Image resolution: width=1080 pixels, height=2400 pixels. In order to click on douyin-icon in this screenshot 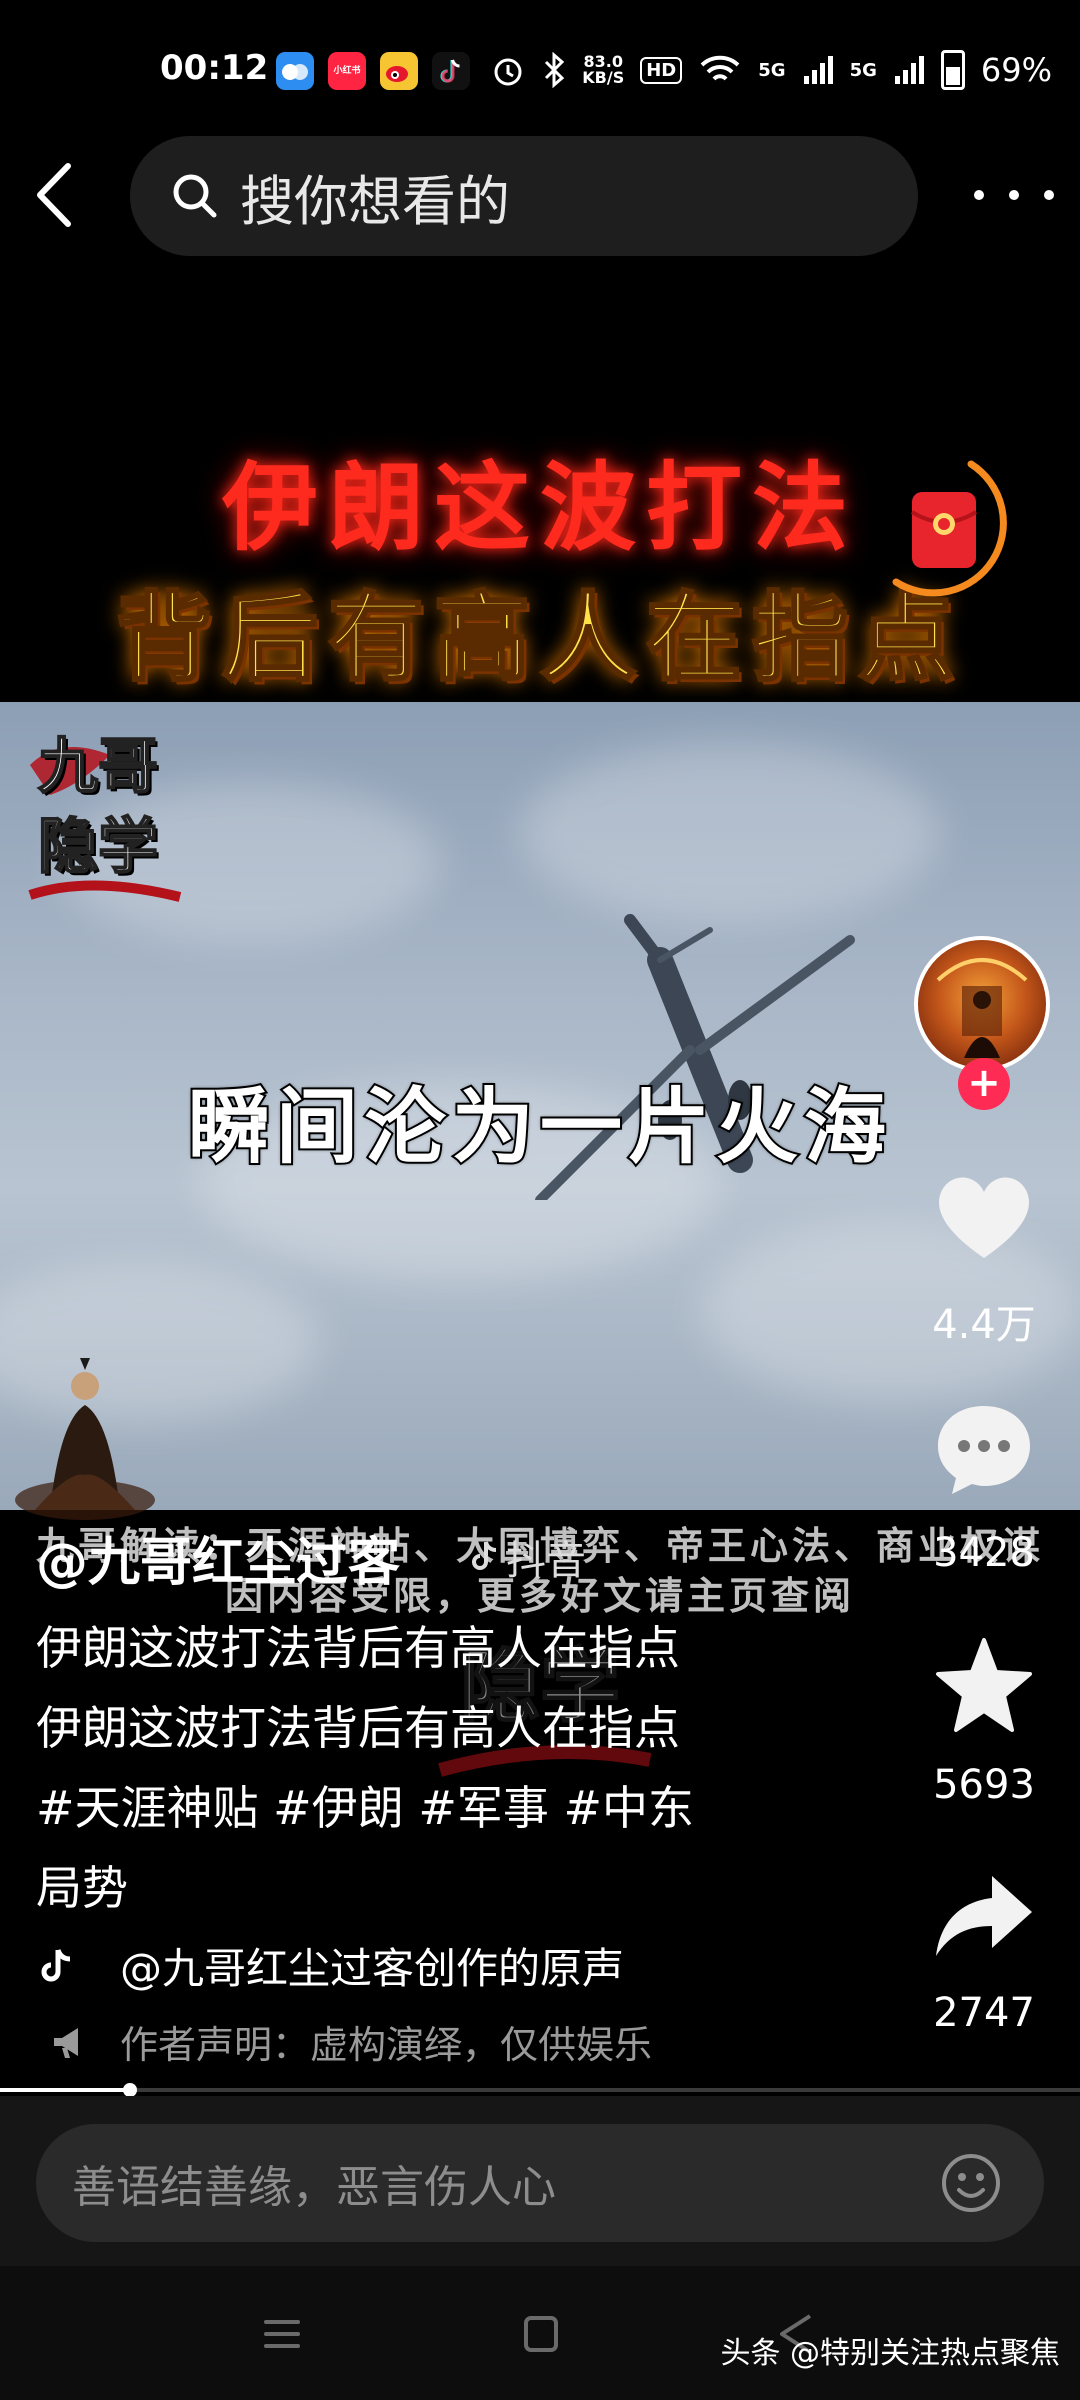, I will do `click(451, 71)`.